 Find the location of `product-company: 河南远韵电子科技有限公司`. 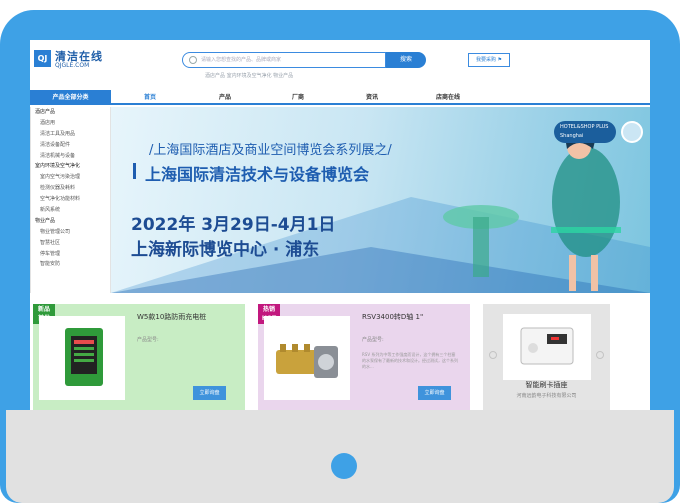

product-company: 河南远韵电子科技有限公司 is located at coordinates (546, 395).